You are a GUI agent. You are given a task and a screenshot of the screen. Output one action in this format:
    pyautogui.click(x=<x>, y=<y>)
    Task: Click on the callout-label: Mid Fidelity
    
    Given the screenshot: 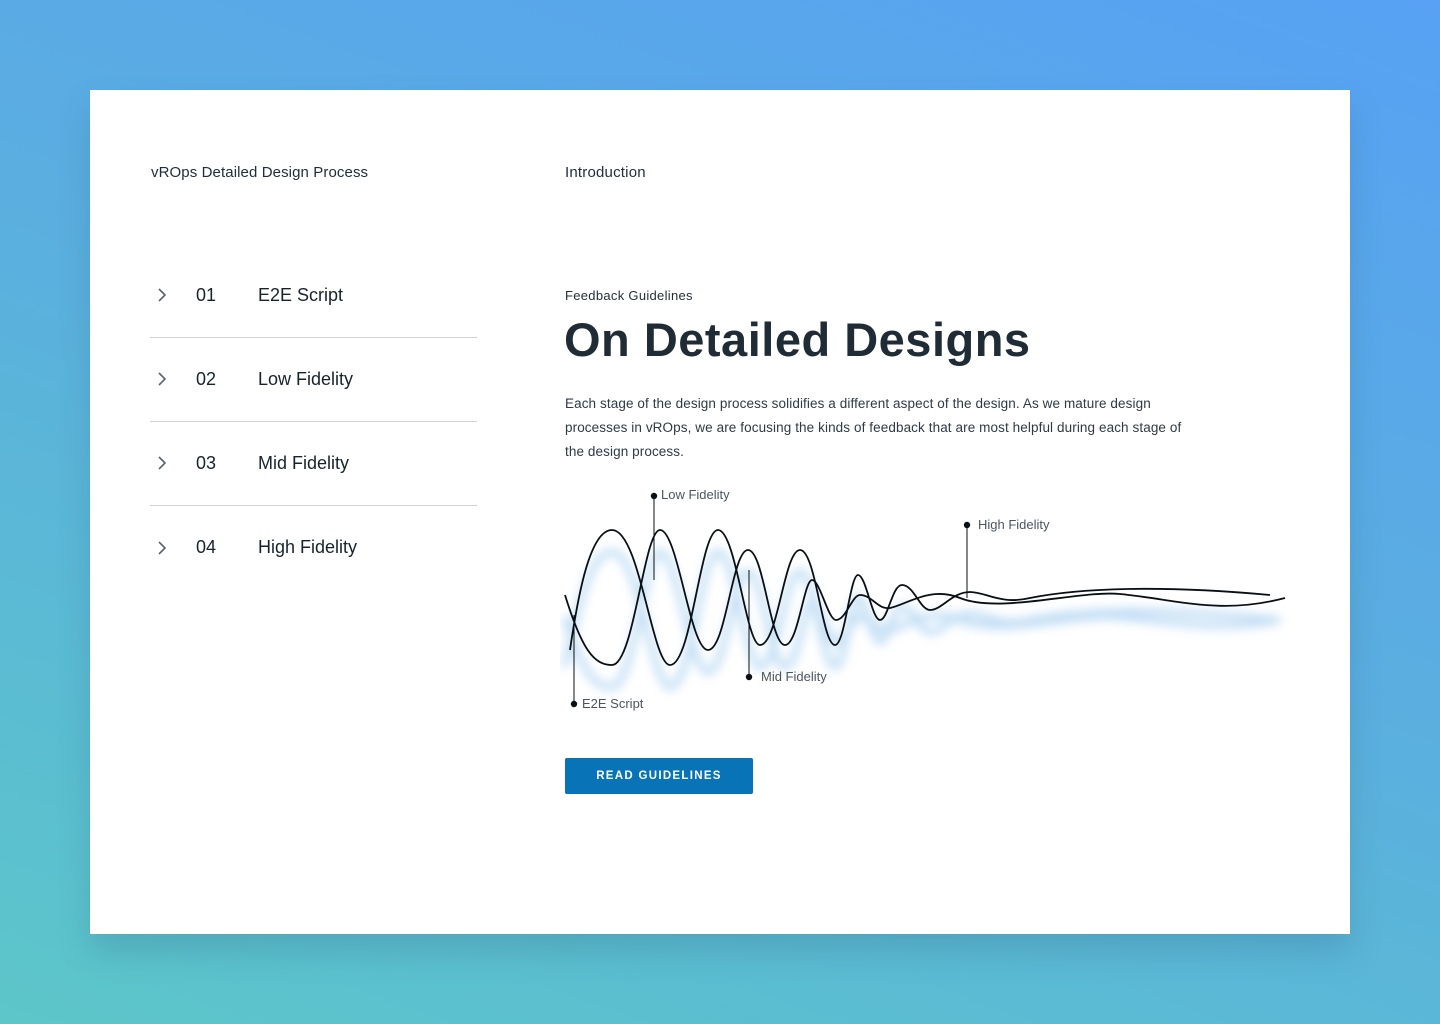 What is the action you would take?
    pyautogui.click(x=794, y=676)
    